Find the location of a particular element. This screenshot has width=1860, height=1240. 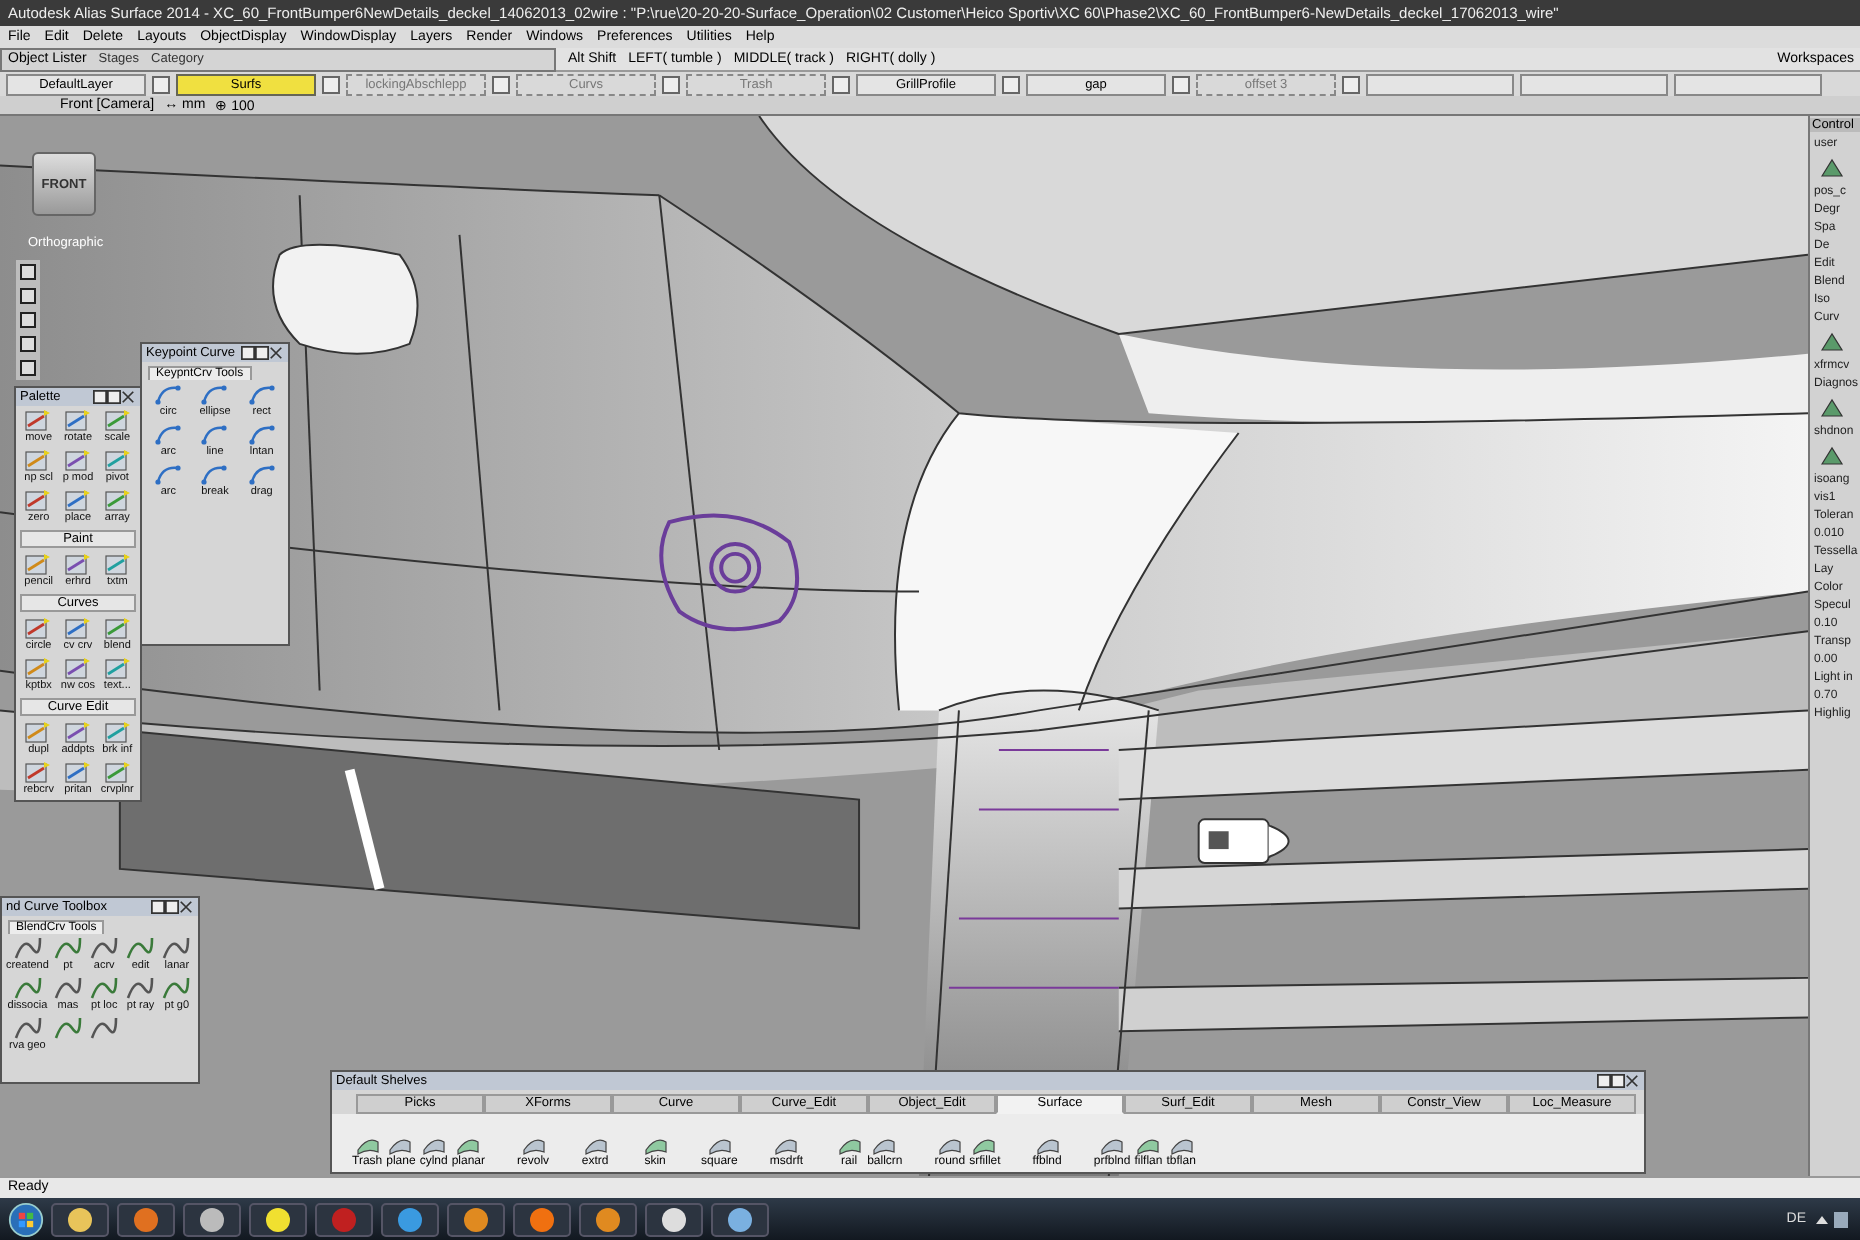

sensor-drawing is located at coordinates (1243, 841).